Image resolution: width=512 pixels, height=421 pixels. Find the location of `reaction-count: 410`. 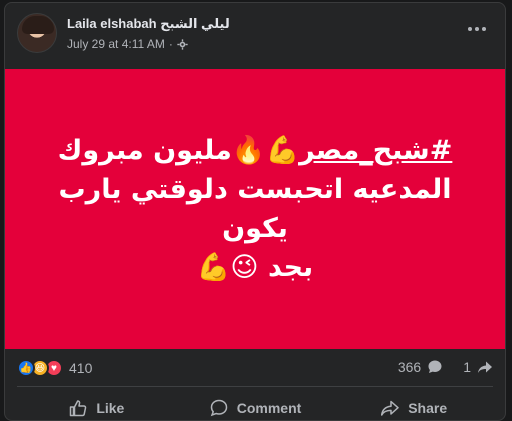

reaction-count: 410 is located at coordinates (81, 368).